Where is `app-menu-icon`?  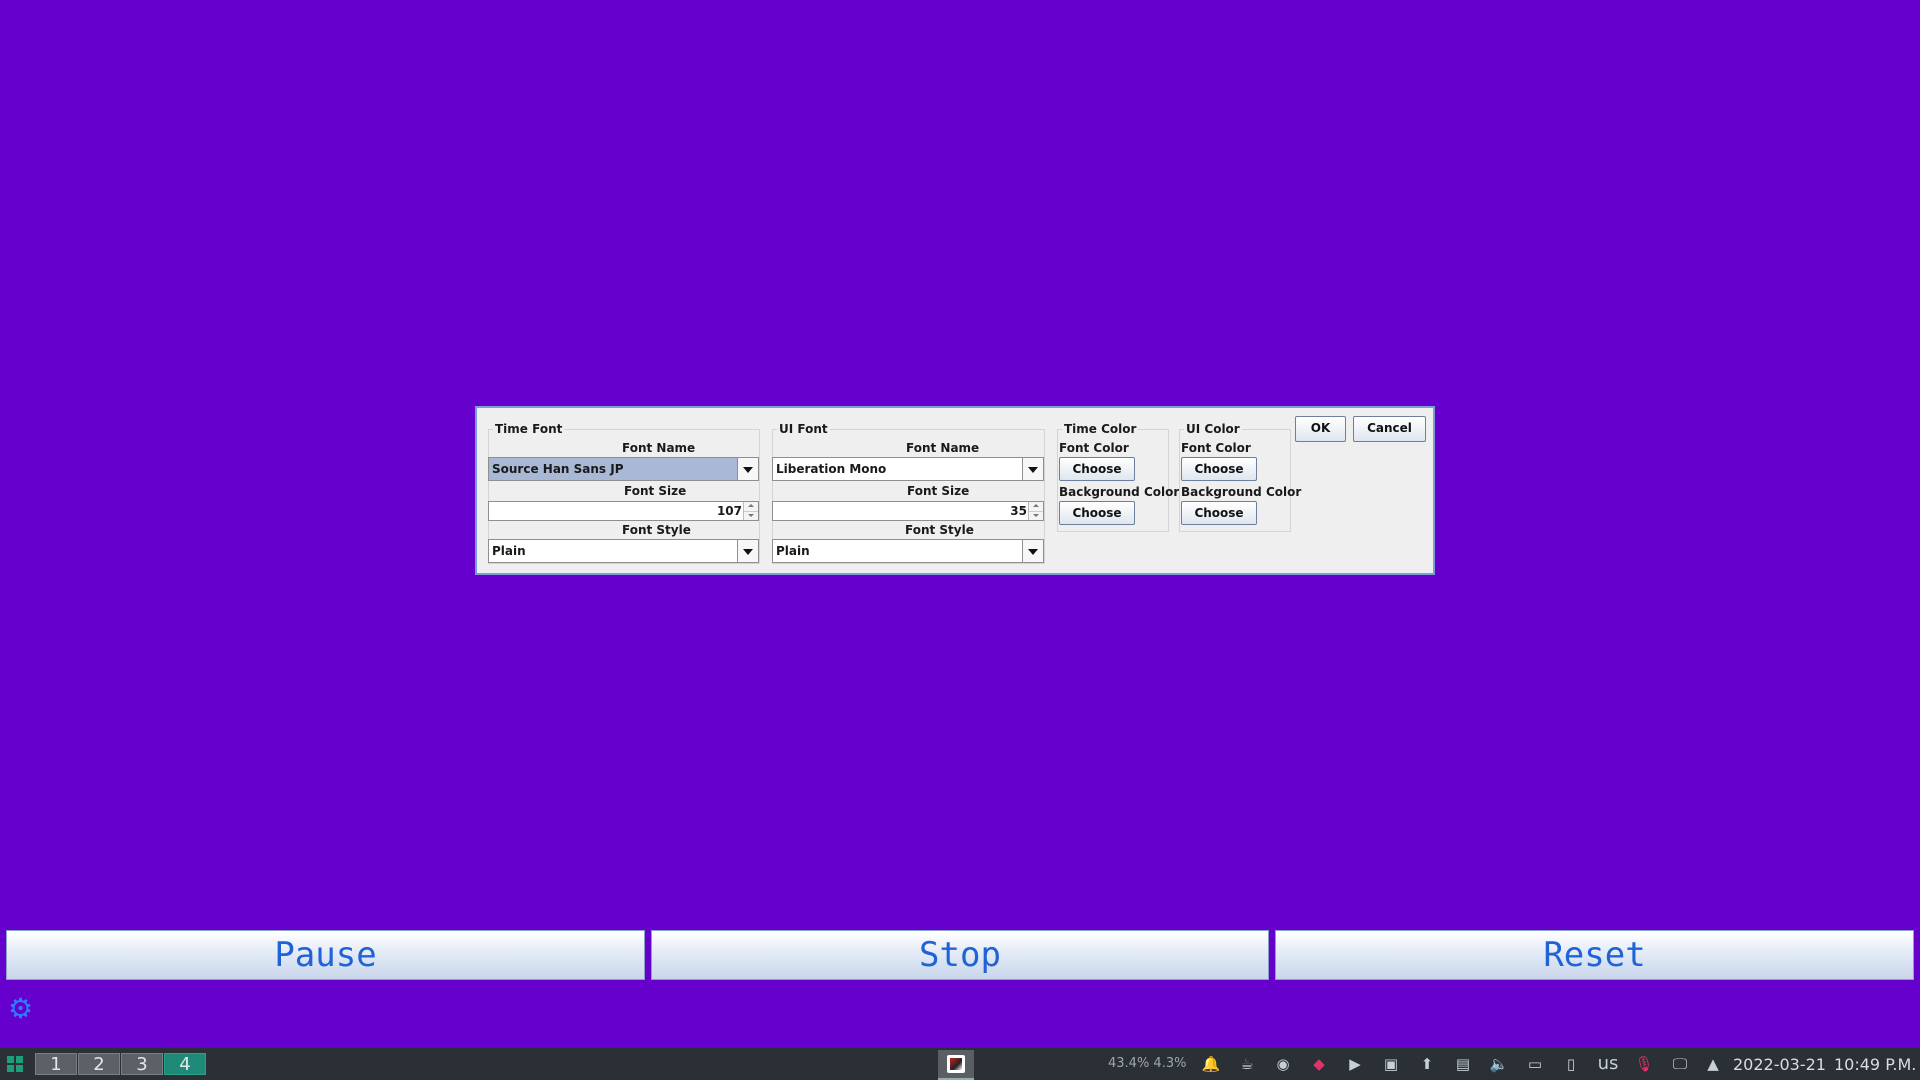 app-menu-icon is located at coordinates (15, 1064).